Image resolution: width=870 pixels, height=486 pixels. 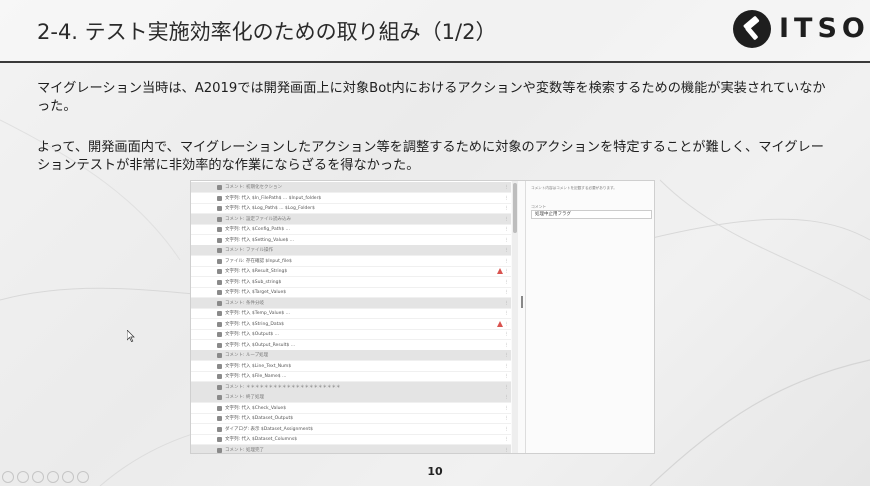 What do you see at coordinates (83, 477) in the screenshot?
I see `more-icon` at bounding box center [83, 477].